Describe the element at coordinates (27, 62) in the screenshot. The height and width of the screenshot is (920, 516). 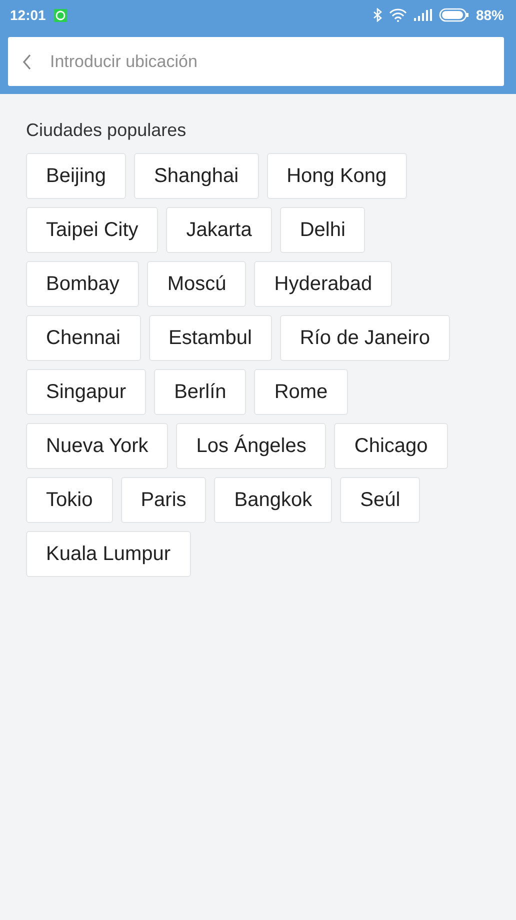
I see `back-icon` at that location.